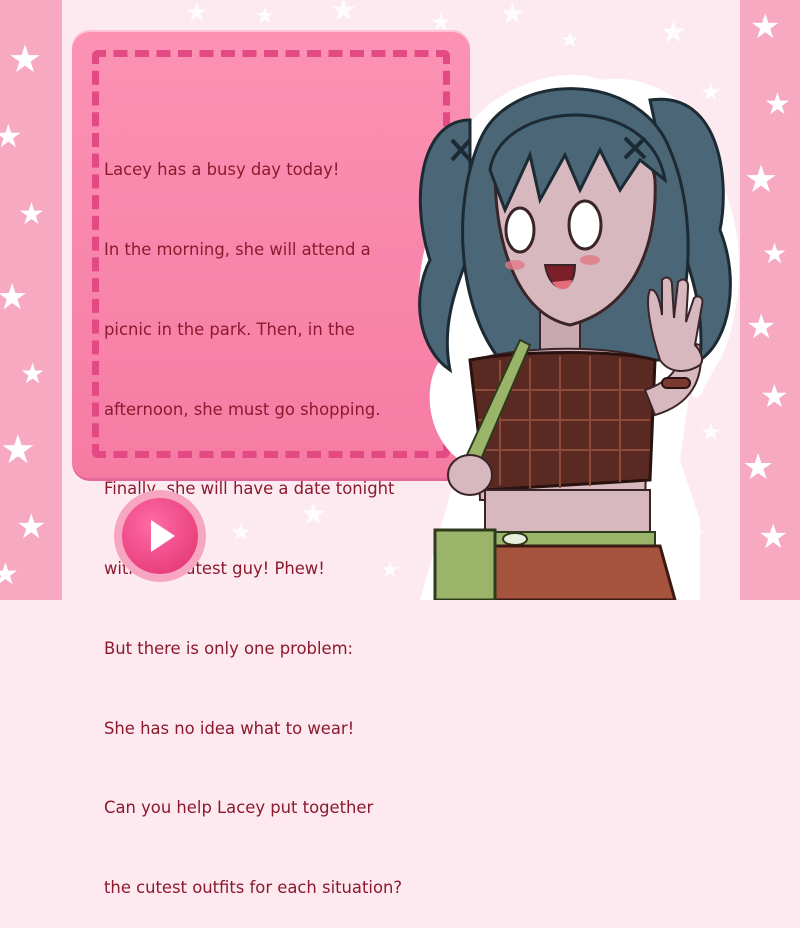 Image resolution: width=800 pixels, height=928 pixels. What do you see at coordinates (229, 648) in the screenshot?
I see `story-line: But there is only one problem:` at bounding box center [229, 648].